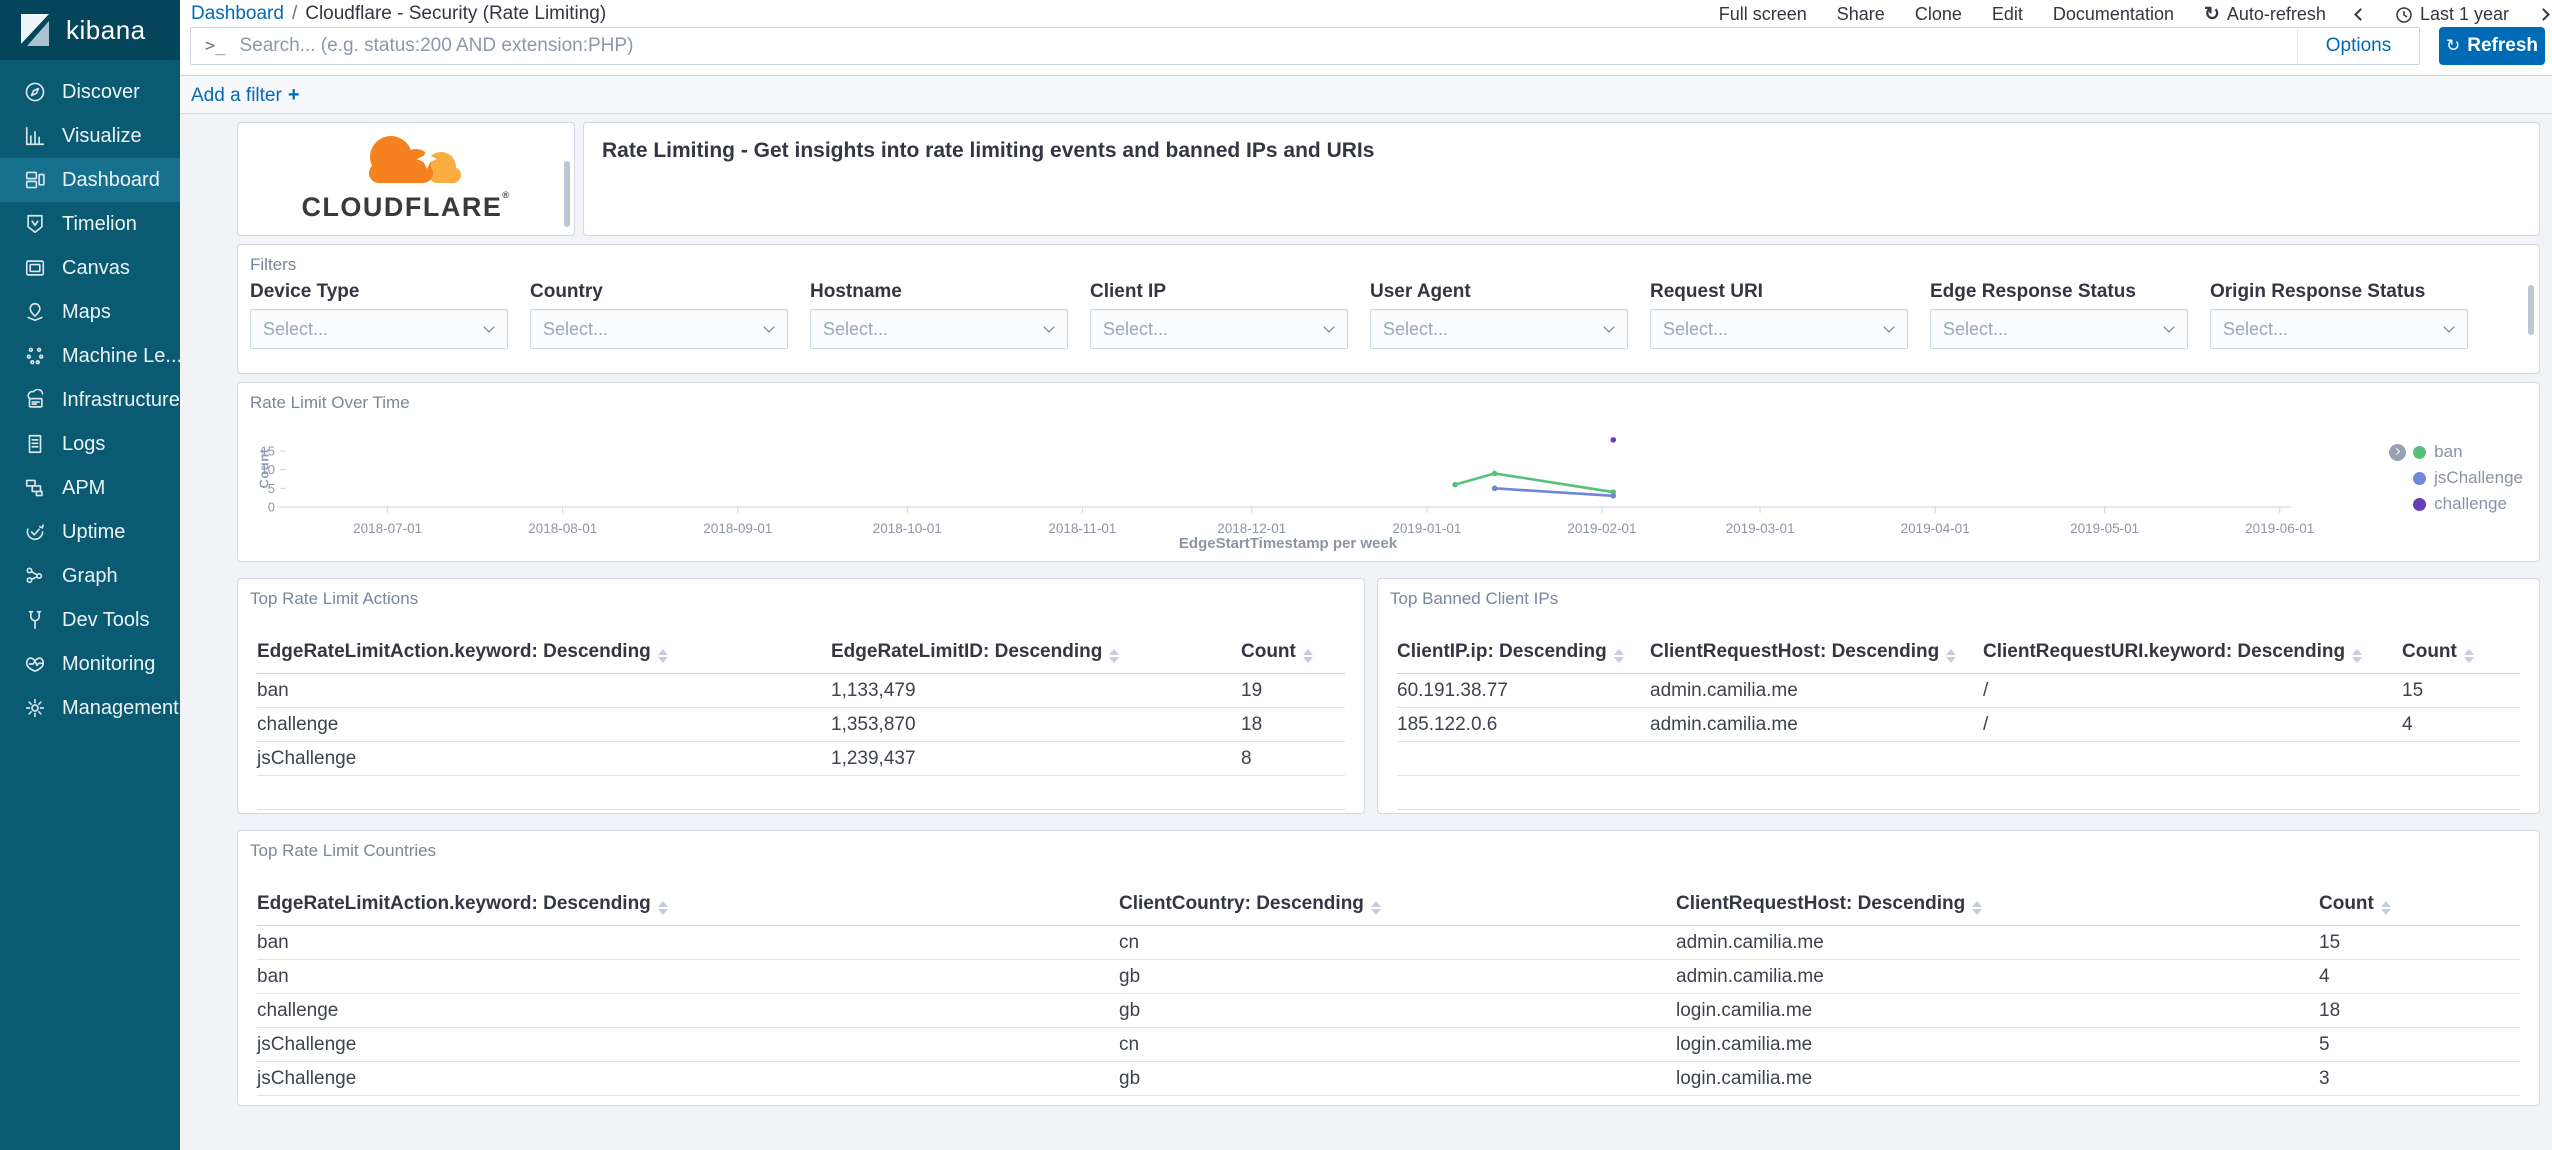  What do you see at coordinates (2358, 46) in the screenshot?
I see `options-button: Options` at bounding box center [2358, 46].